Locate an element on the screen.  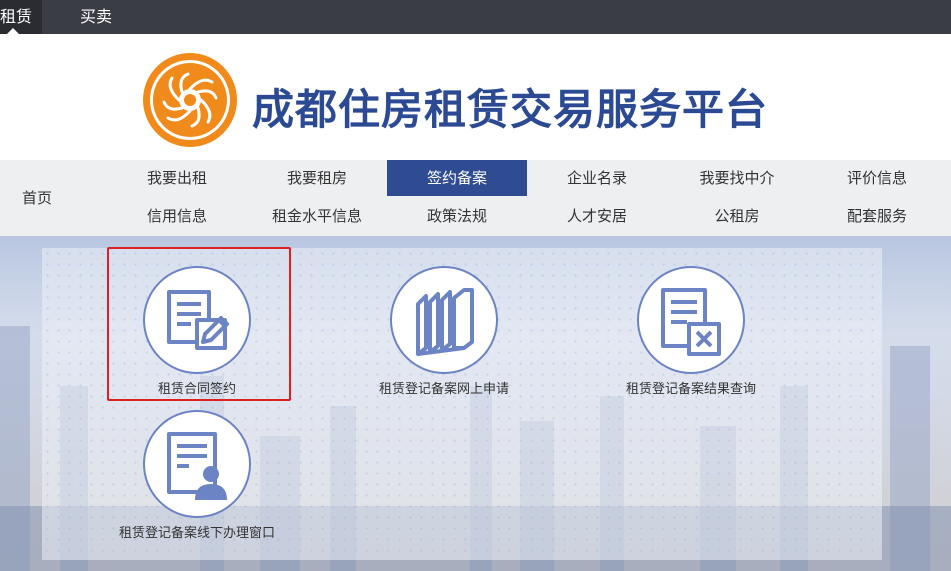
nav-item-policies: 政策法规 is located at coordinates (457, 216).